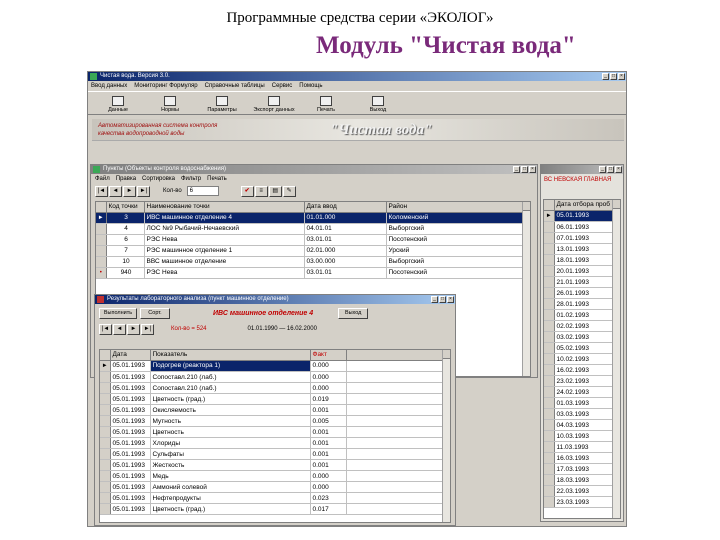 The image size is (720, 540). Describe the element at coordinates (582, 370) in the screenshot. I see `list-item: 16.02.1993` at that location.